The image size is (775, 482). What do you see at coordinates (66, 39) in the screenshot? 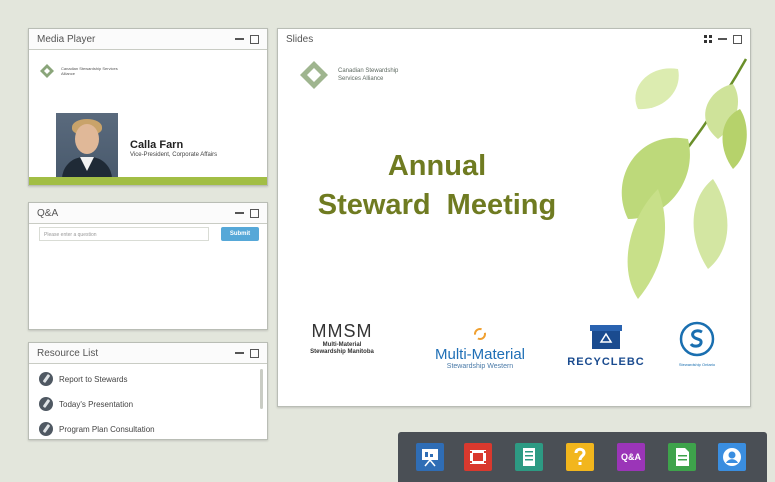
I see `media-player-title: Media Player` at bounding box center [66, 39].